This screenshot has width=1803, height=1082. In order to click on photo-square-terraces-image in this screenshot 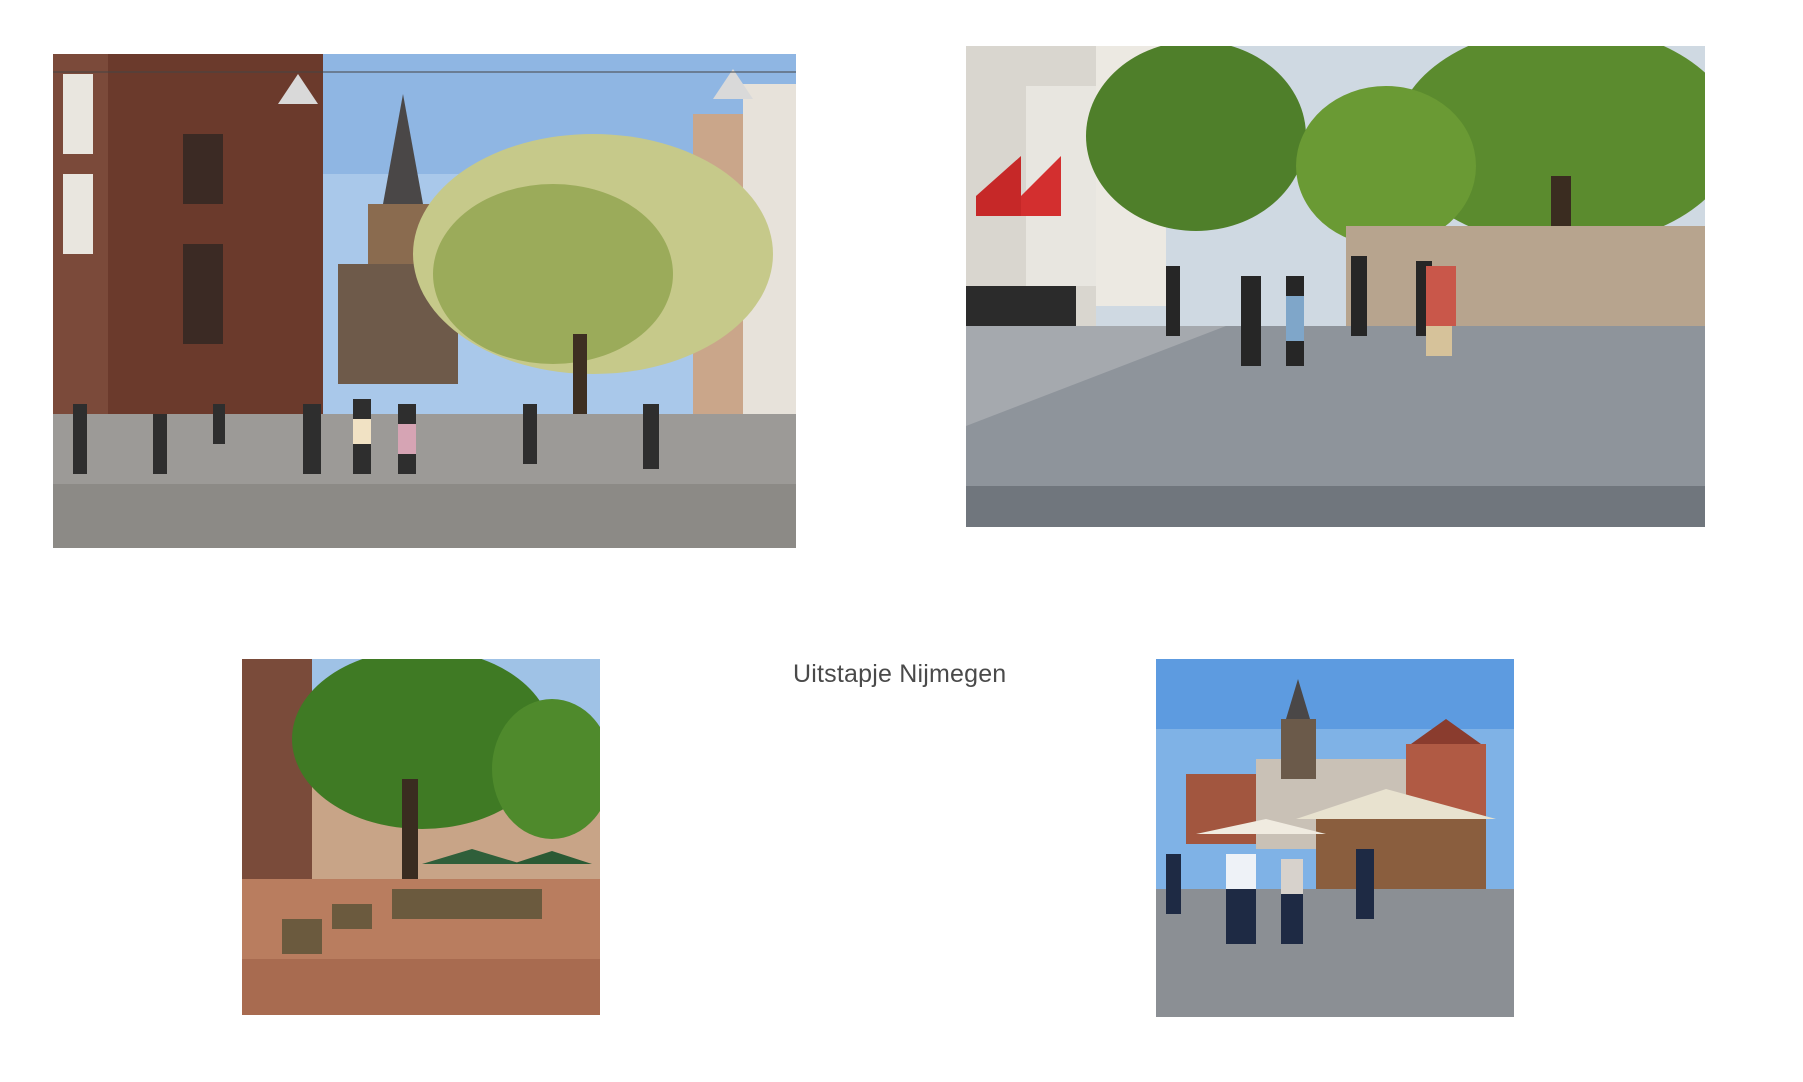, I will do `click(421, 837)`.